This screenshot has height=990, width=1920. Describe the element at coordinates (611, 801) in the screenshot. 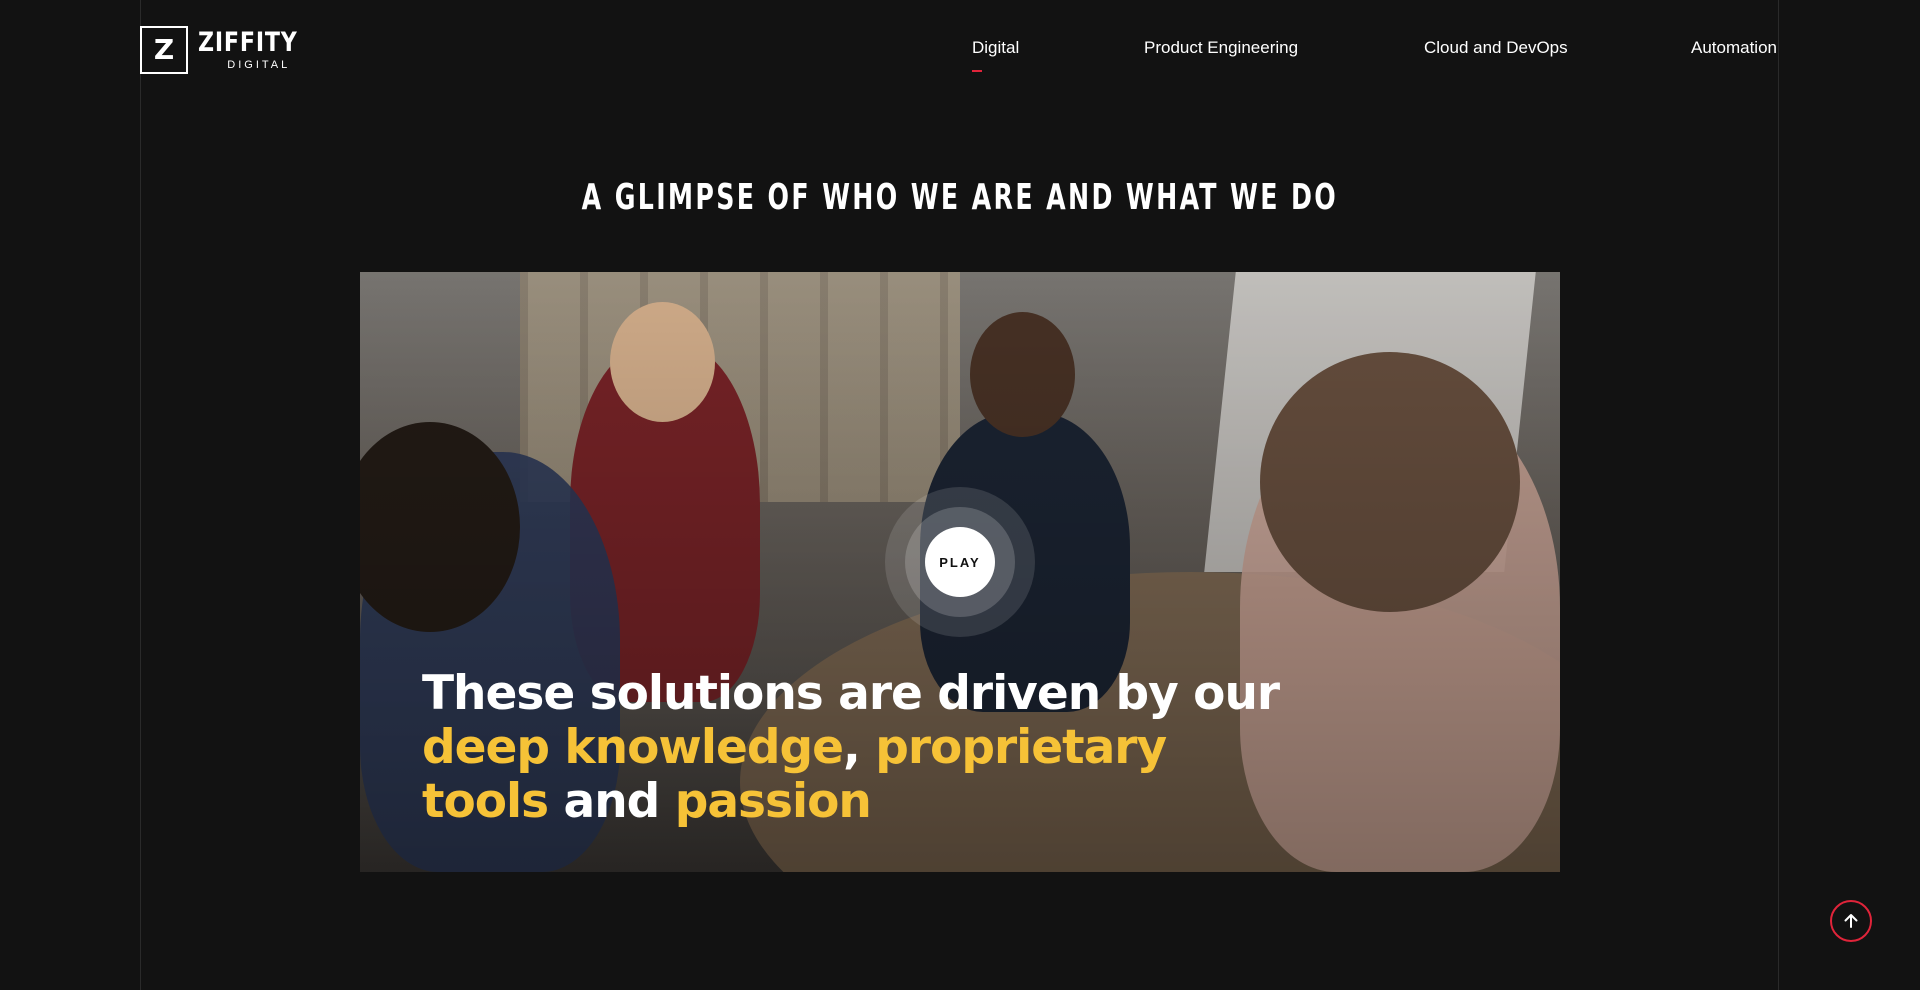

I see `caption-text: and` at that location.